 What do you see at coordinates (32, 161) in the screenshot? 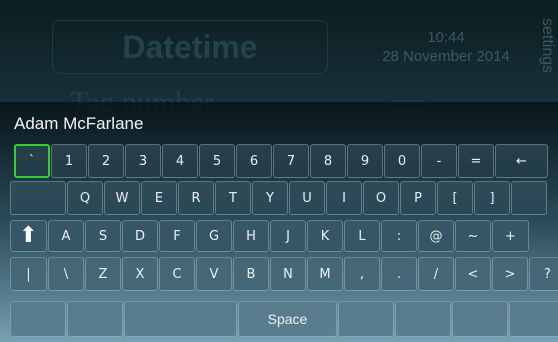
I see `key-0-row-0: `` at bounding box center [32, 161].